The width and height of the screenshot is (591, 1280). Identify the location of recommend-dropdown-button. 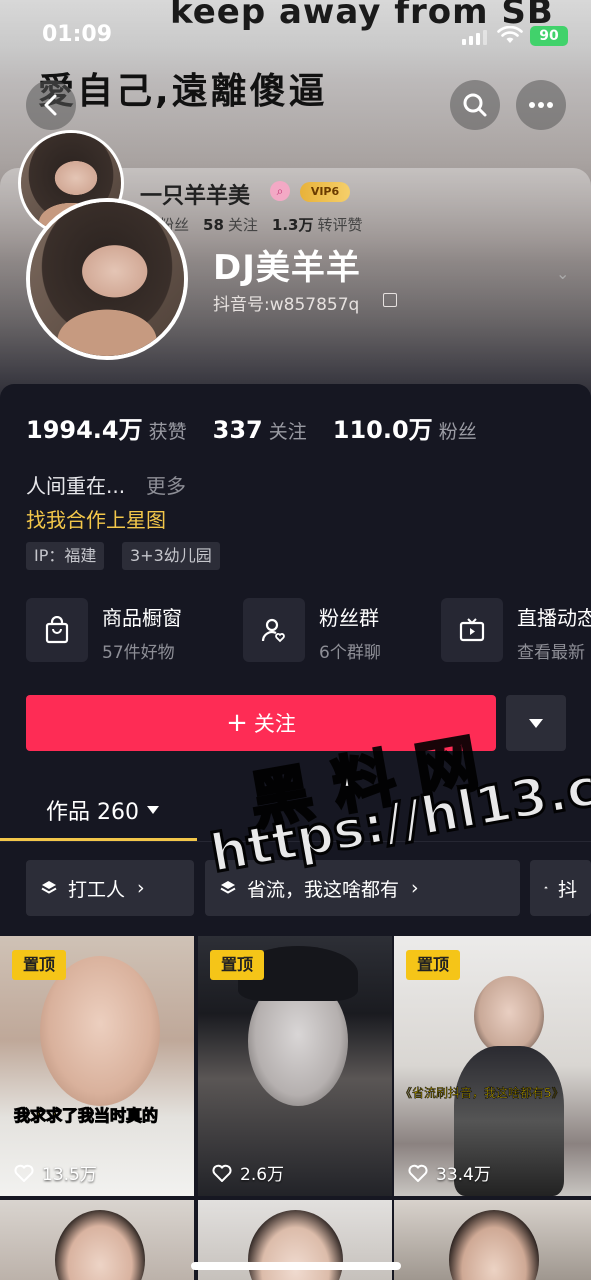
(536, 723).